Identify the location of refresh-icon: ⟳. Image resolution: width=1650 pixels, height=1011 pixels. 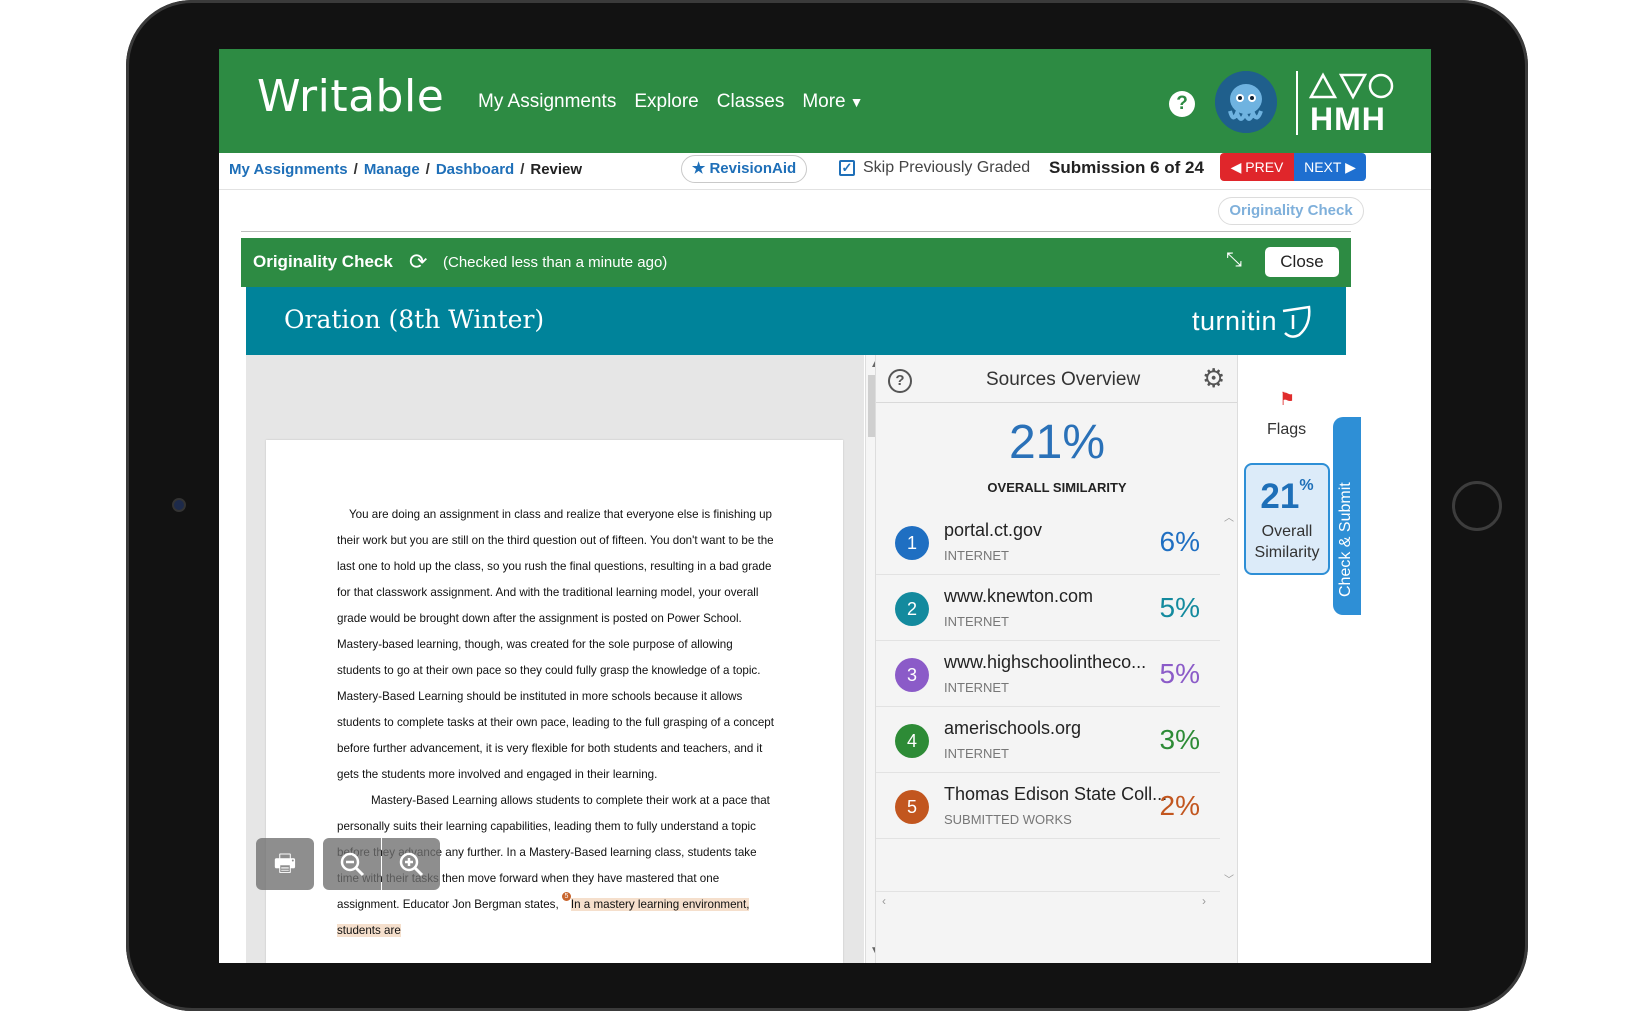
(418, 262).